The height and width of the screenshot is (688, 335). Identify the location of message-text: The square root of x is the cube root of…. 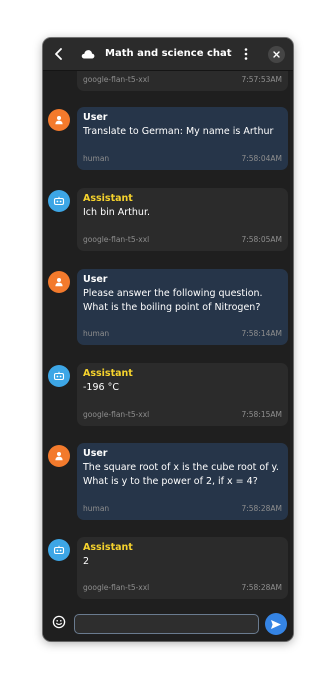
(181, 474).